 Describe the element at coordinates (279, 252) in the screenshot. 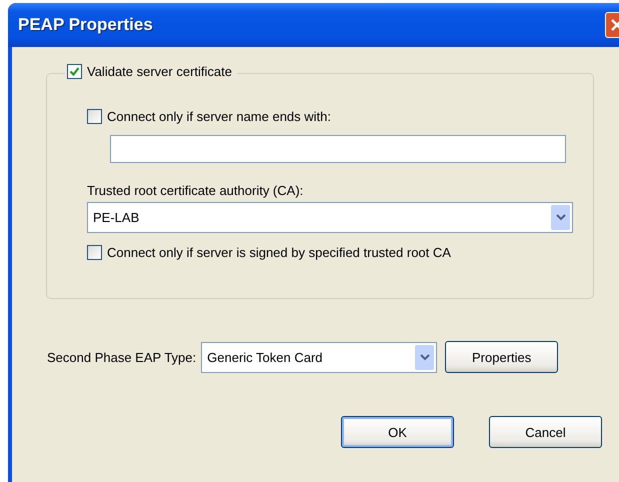

I see `checkbox-label: Connect only if server is signed by specified trusted root CA` at that location.